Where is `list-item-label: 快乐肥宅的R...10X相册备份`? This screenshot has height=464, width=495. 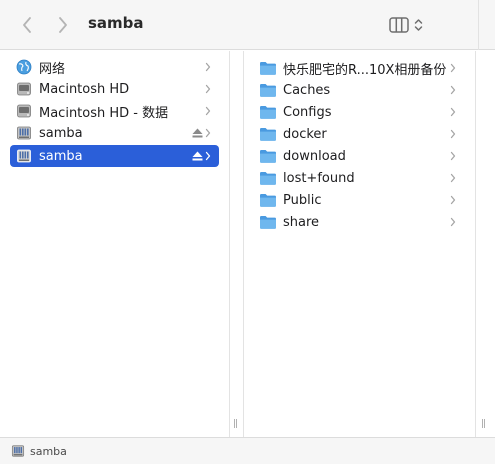
list-item-label: 快乐肥宅的R...10X相册备份 is located at coordinates (365, 70).